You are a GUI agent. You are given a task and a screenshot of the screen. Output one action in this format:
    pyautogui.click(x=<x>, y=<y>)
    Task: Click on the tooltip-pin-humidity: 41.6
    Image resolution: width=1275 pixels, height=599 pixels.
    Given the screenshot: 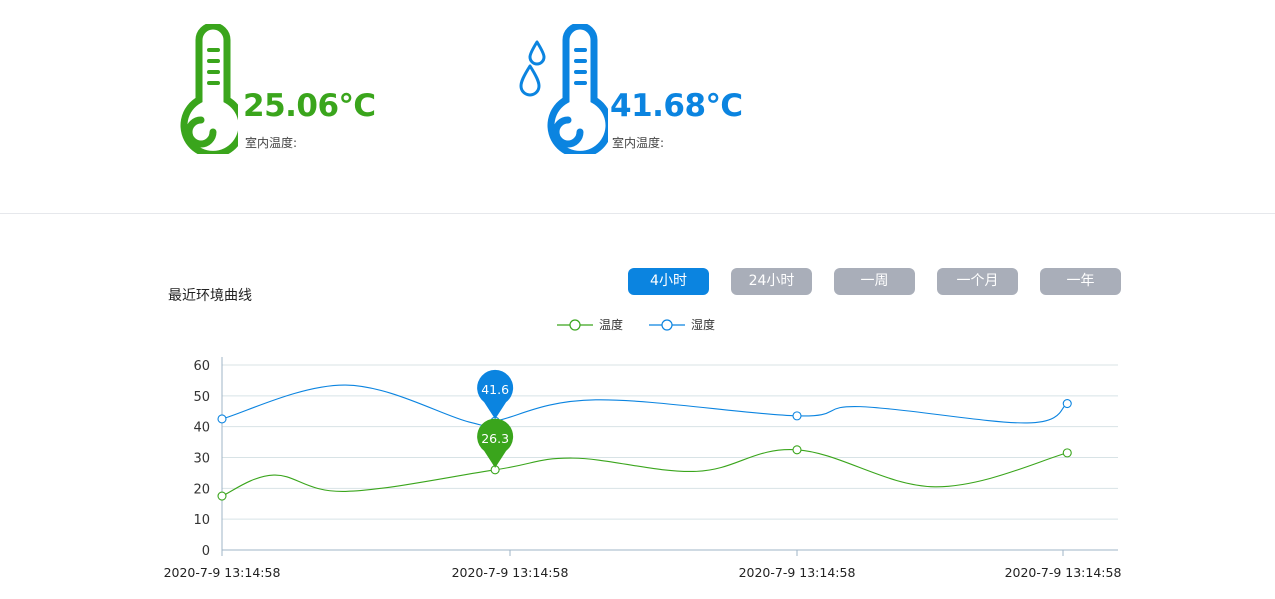 What is the action you would take?
    pyautogui.click(x=495, y=394)
    